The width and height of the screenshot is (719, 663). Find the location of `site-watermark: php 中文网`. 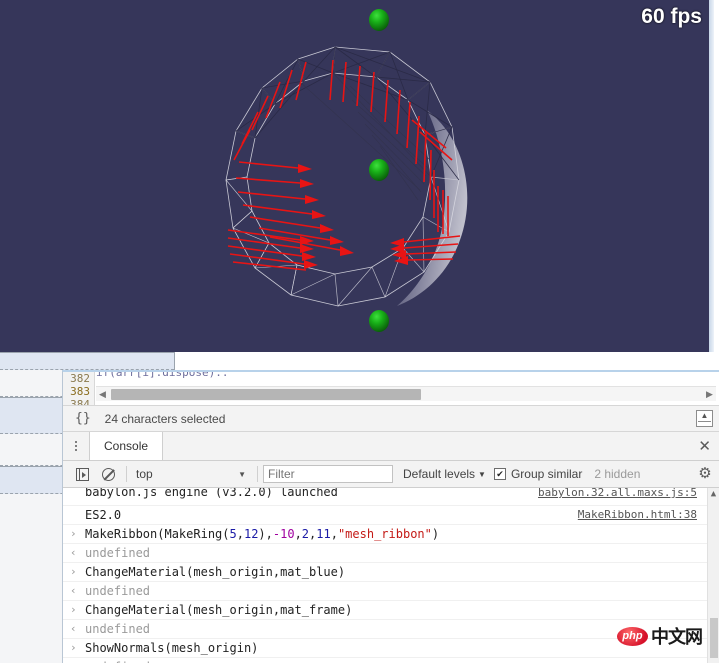

site-watermark: php 中文网 is located at coordinates (660, 636).